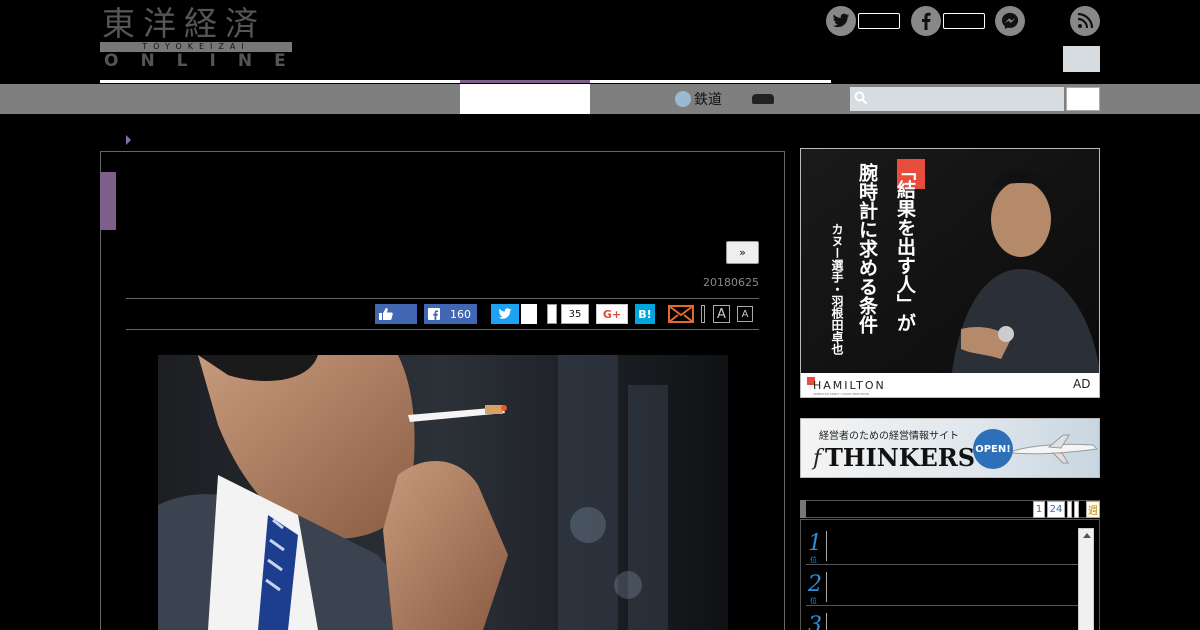 Image resolution: width=1200 pixels, height=630 pixels. What do you see at coordinates (1055, 449) in the screenshot?
I see `jet-icon` at bounding box center [1055, 449].